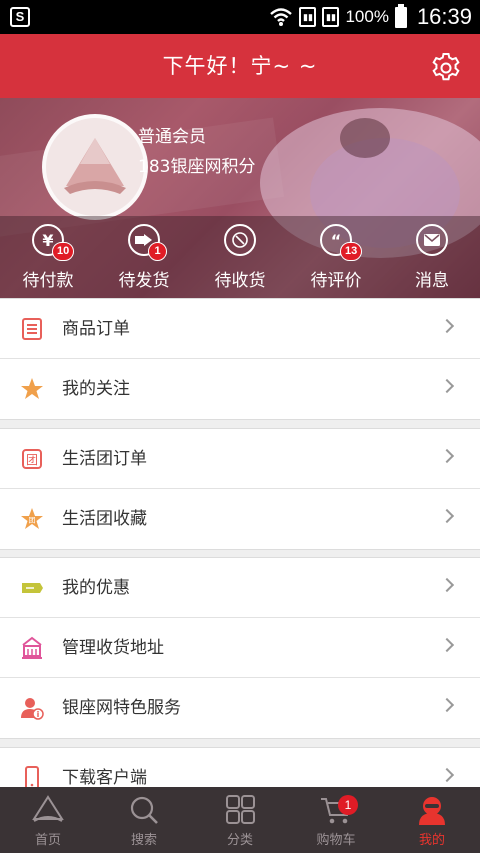 This screenshot has width=480, height=853. I want to click on order-item-label: 待收货, so click(240, 281).